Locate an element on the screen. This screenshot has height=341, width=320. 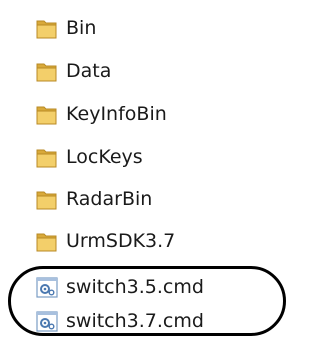
file-item-lockeys: LocKeys is located at coordinates (88, 157).